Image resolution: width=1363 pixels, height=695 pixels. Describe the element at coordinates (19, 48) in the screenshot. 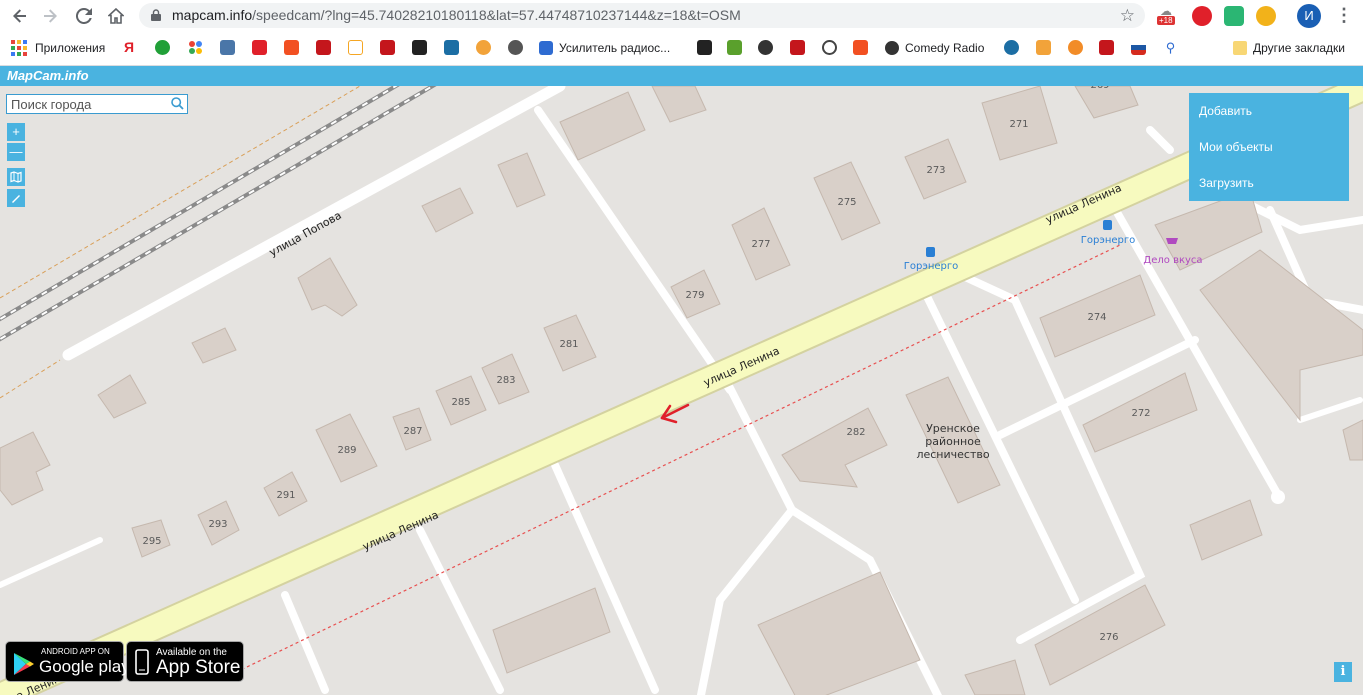

I see `apps-grid-icon` at that location.